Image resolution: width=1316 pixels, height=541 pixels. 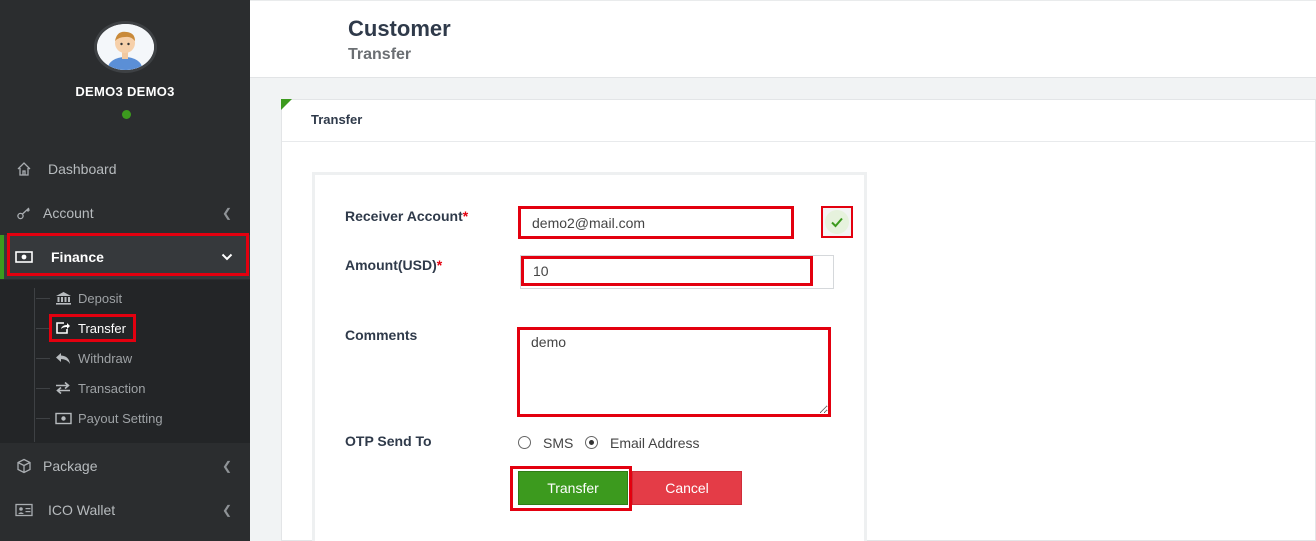 What do you see at coordinates (126, 114) in the screenshot?
I see `online-status-dot` at bounding box center [126, 114].